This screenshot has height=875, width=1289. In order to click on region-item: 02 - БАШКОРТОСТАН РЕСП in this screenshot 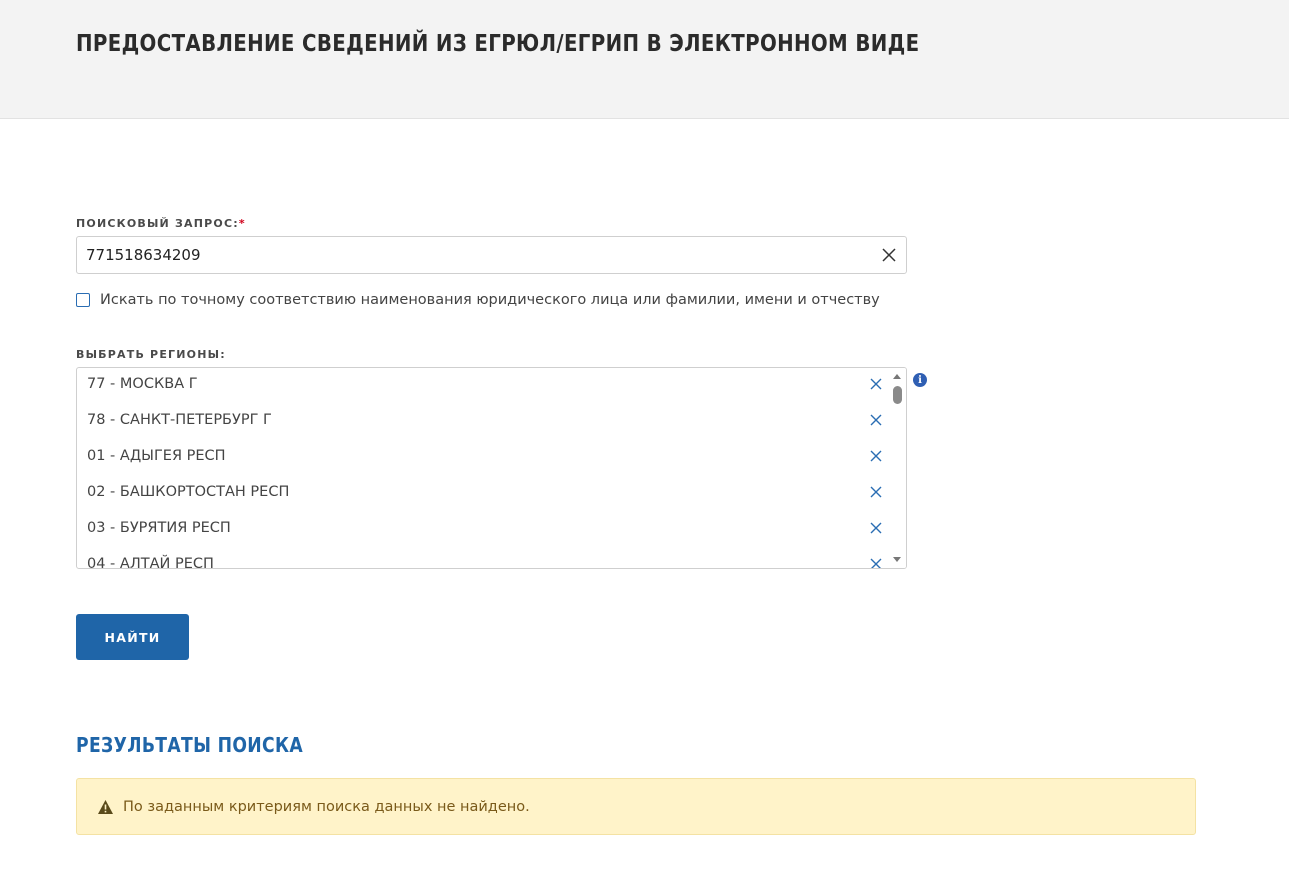, I will do `click(483, 494)`.